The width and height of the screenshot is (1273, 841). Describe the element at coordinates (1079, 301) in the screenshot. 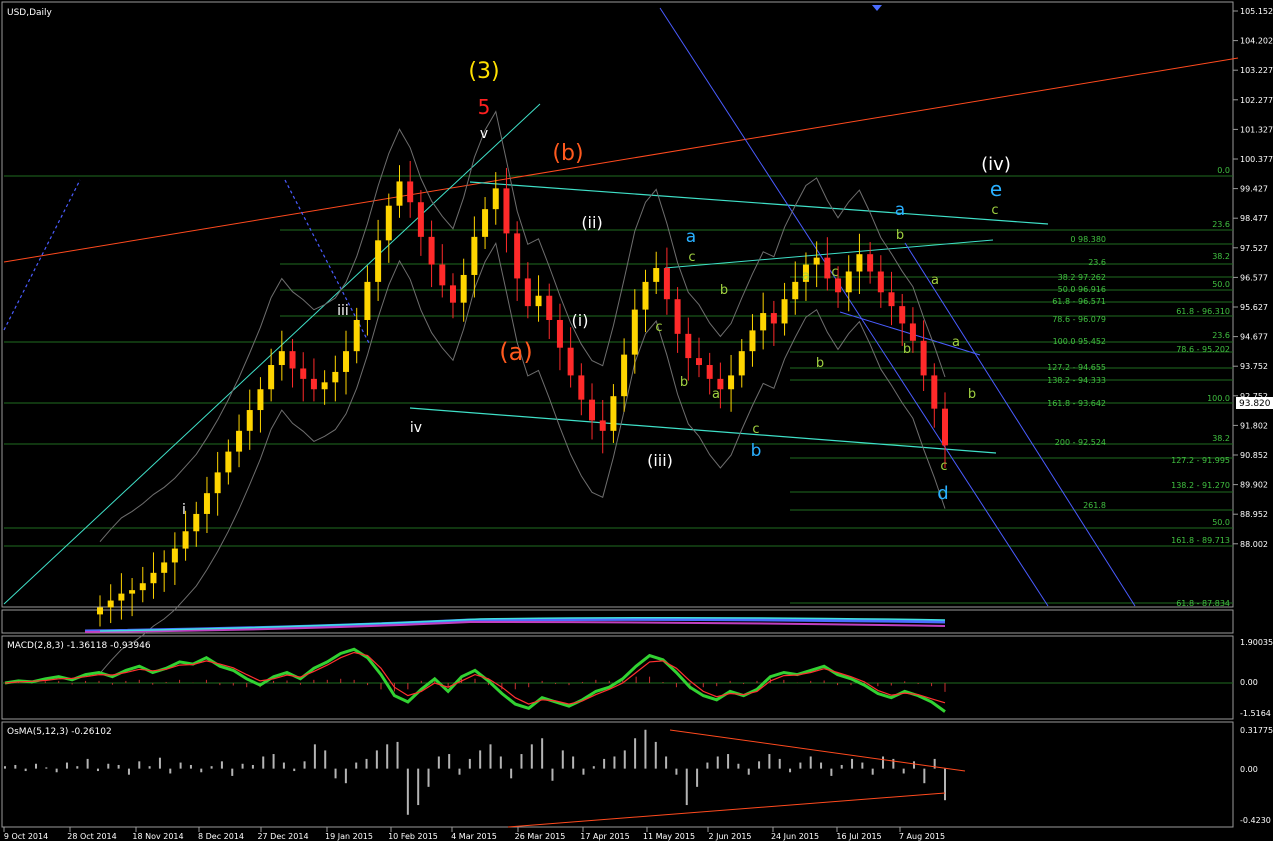

I see `fib-level-label: 61.8 - 96.571` at that location.